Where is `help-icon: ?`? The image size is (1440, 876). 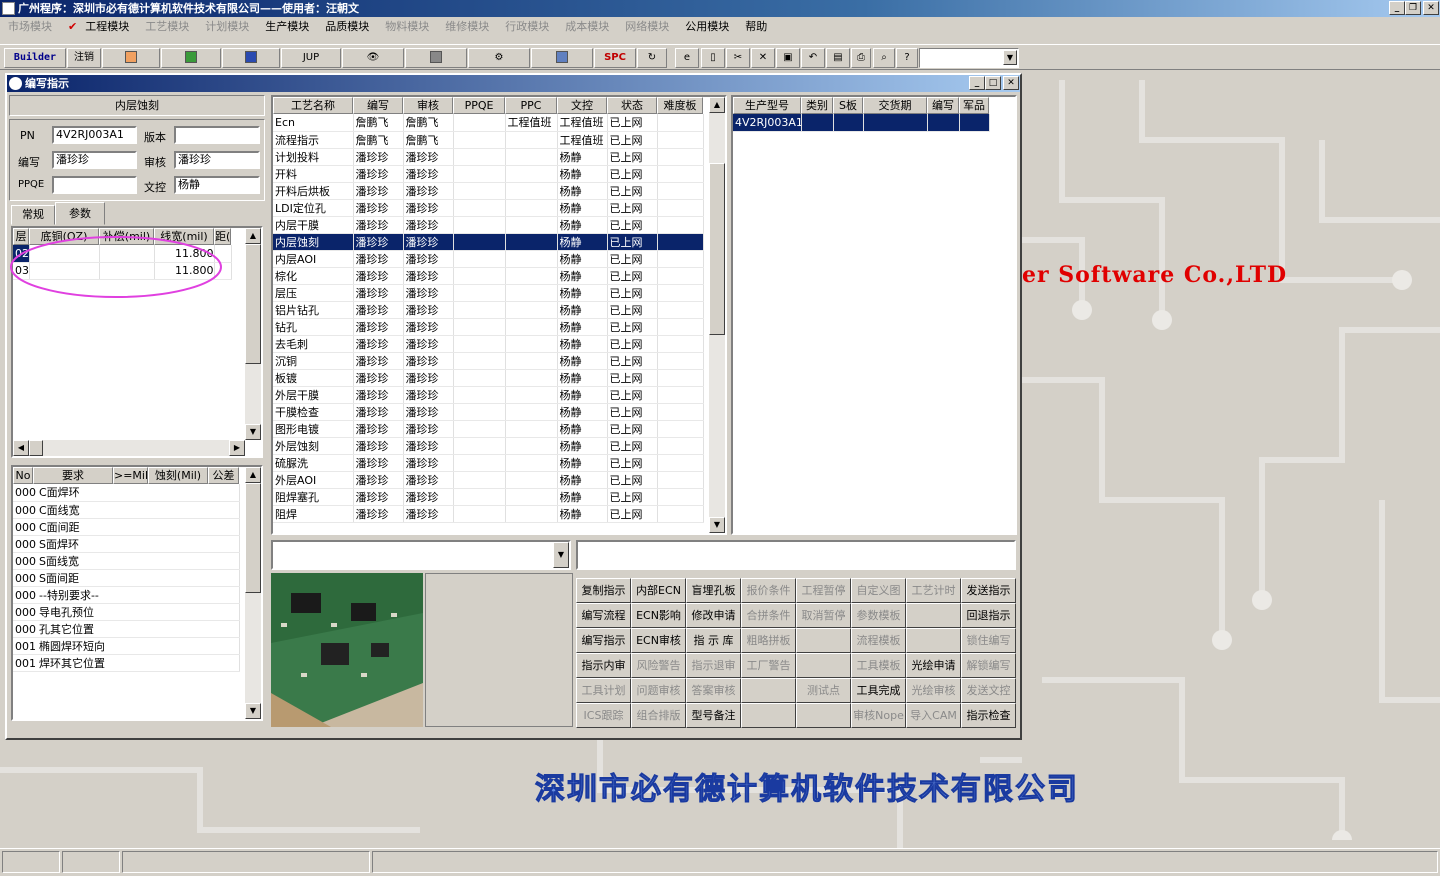 help-icon: ? is located at coordinates (907, 58).